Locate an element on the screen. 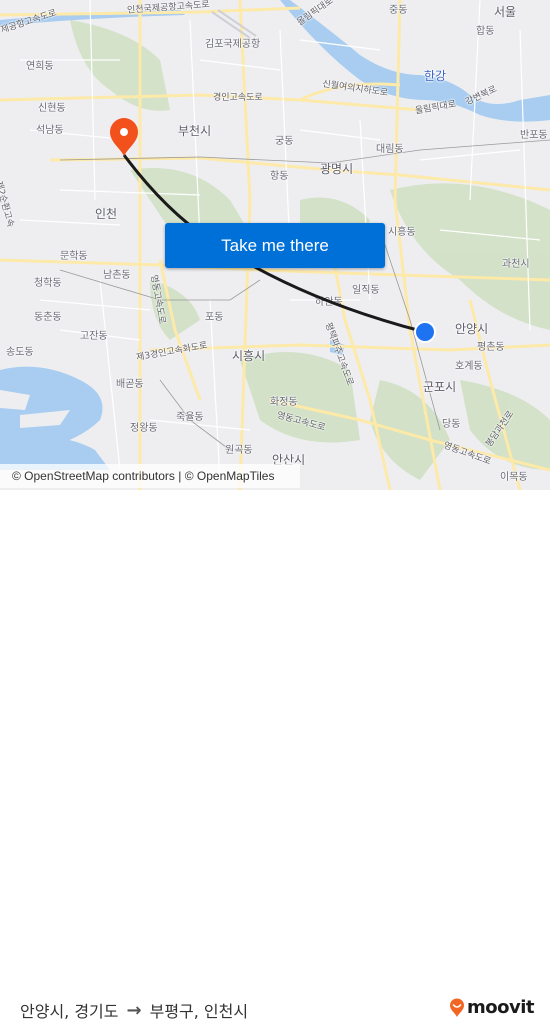 The height and width of the screenshot is (1022, 550). origin-marker is located at coordinates (425, 332).